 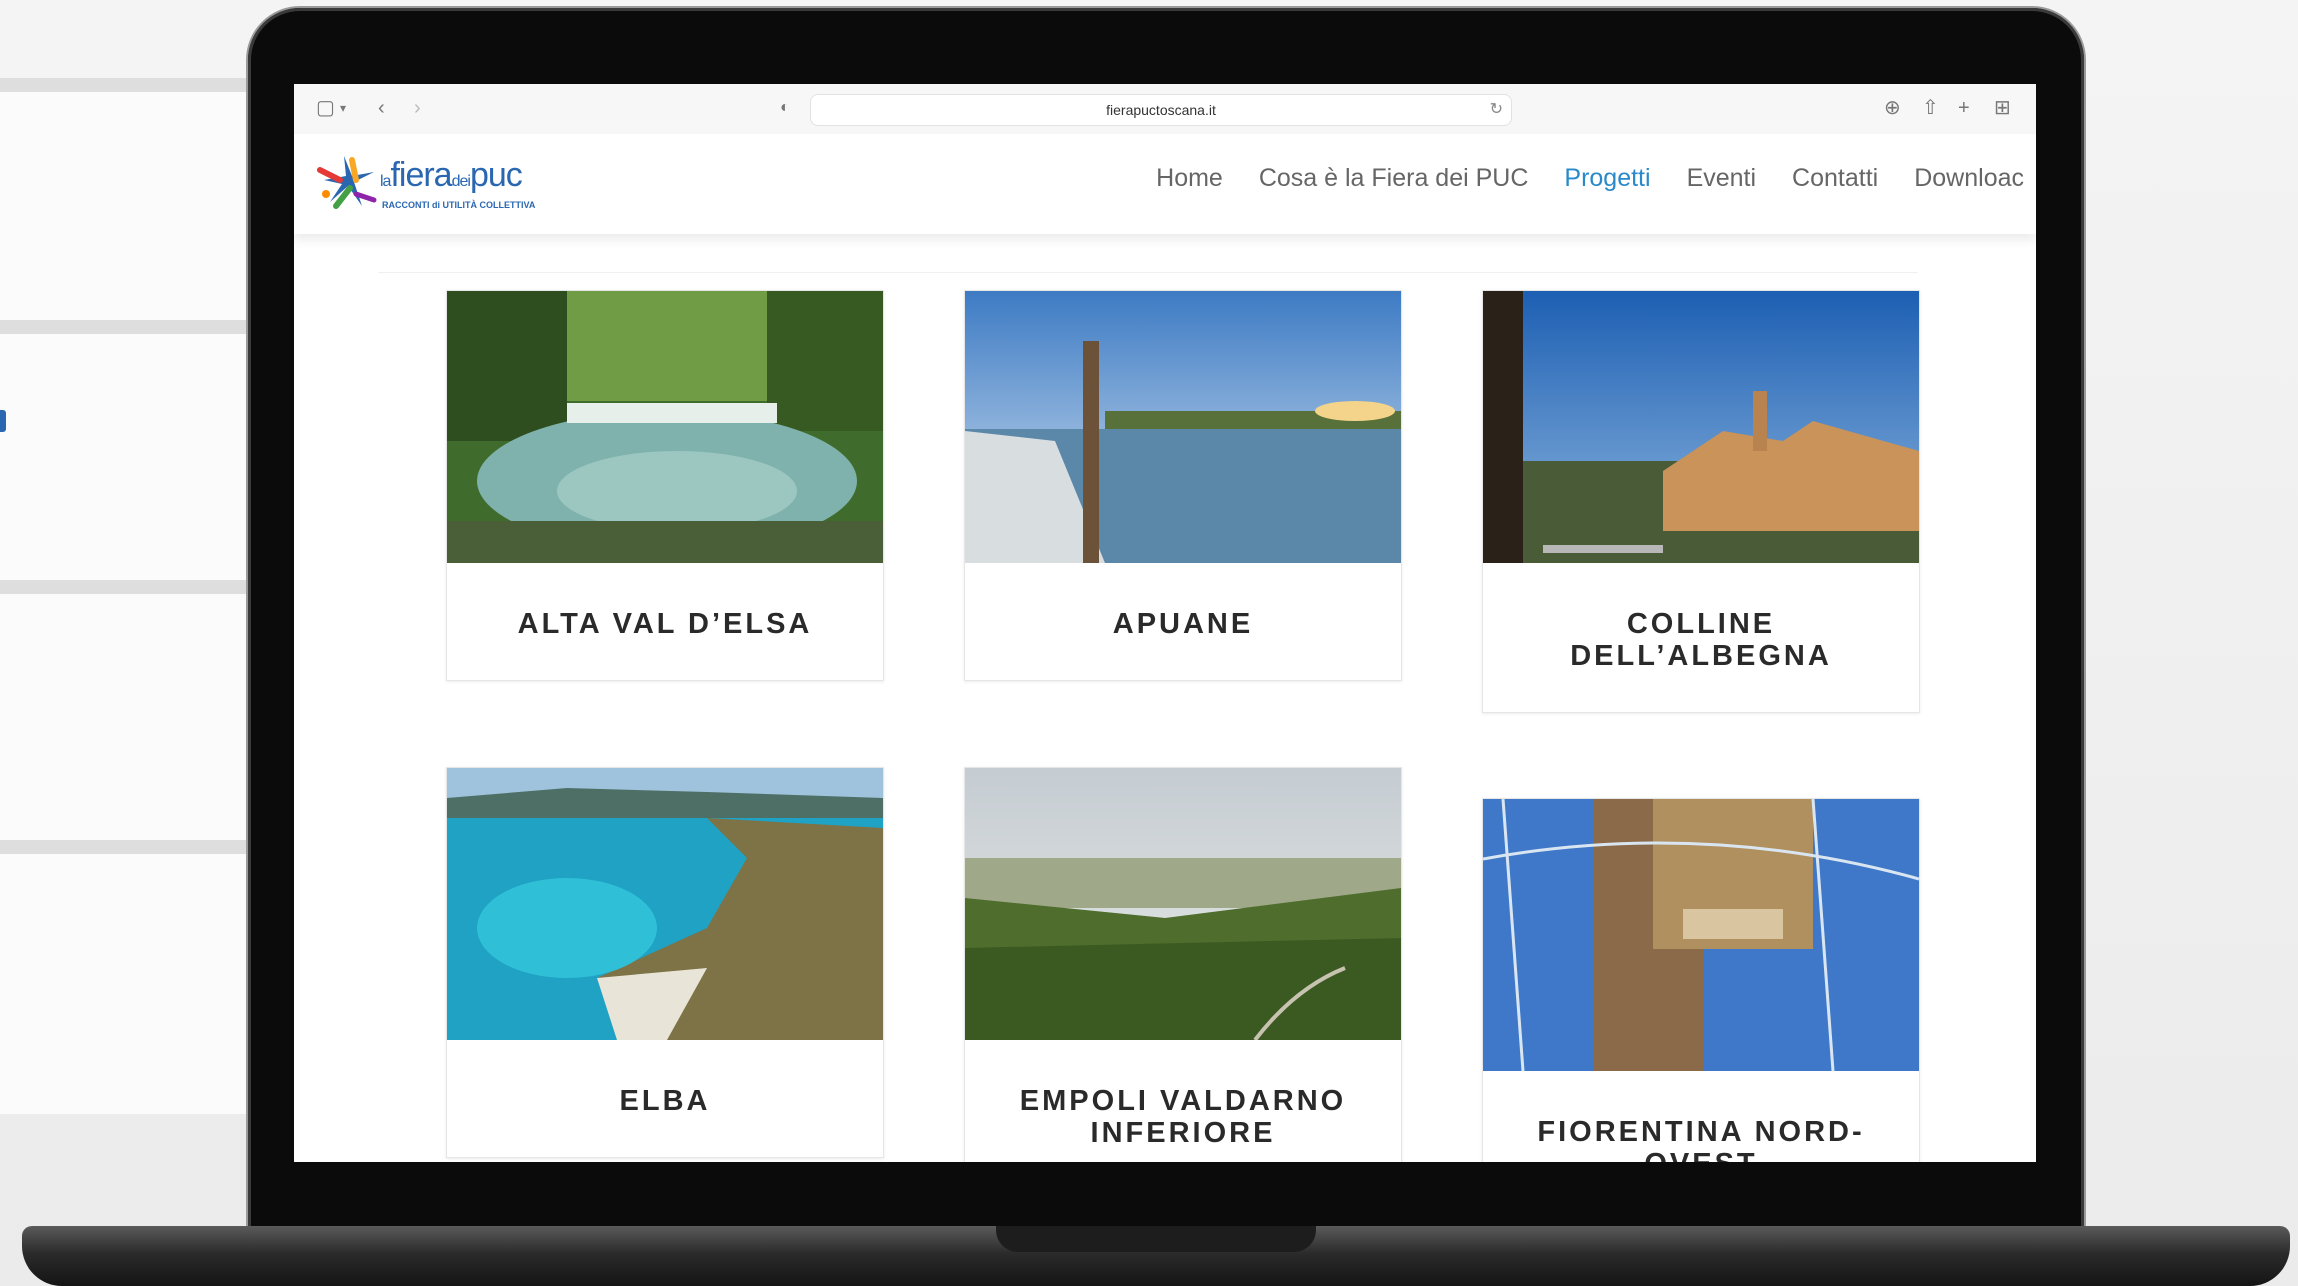 I want to click on waterfall-forest-image, so click(x=665, y=427).